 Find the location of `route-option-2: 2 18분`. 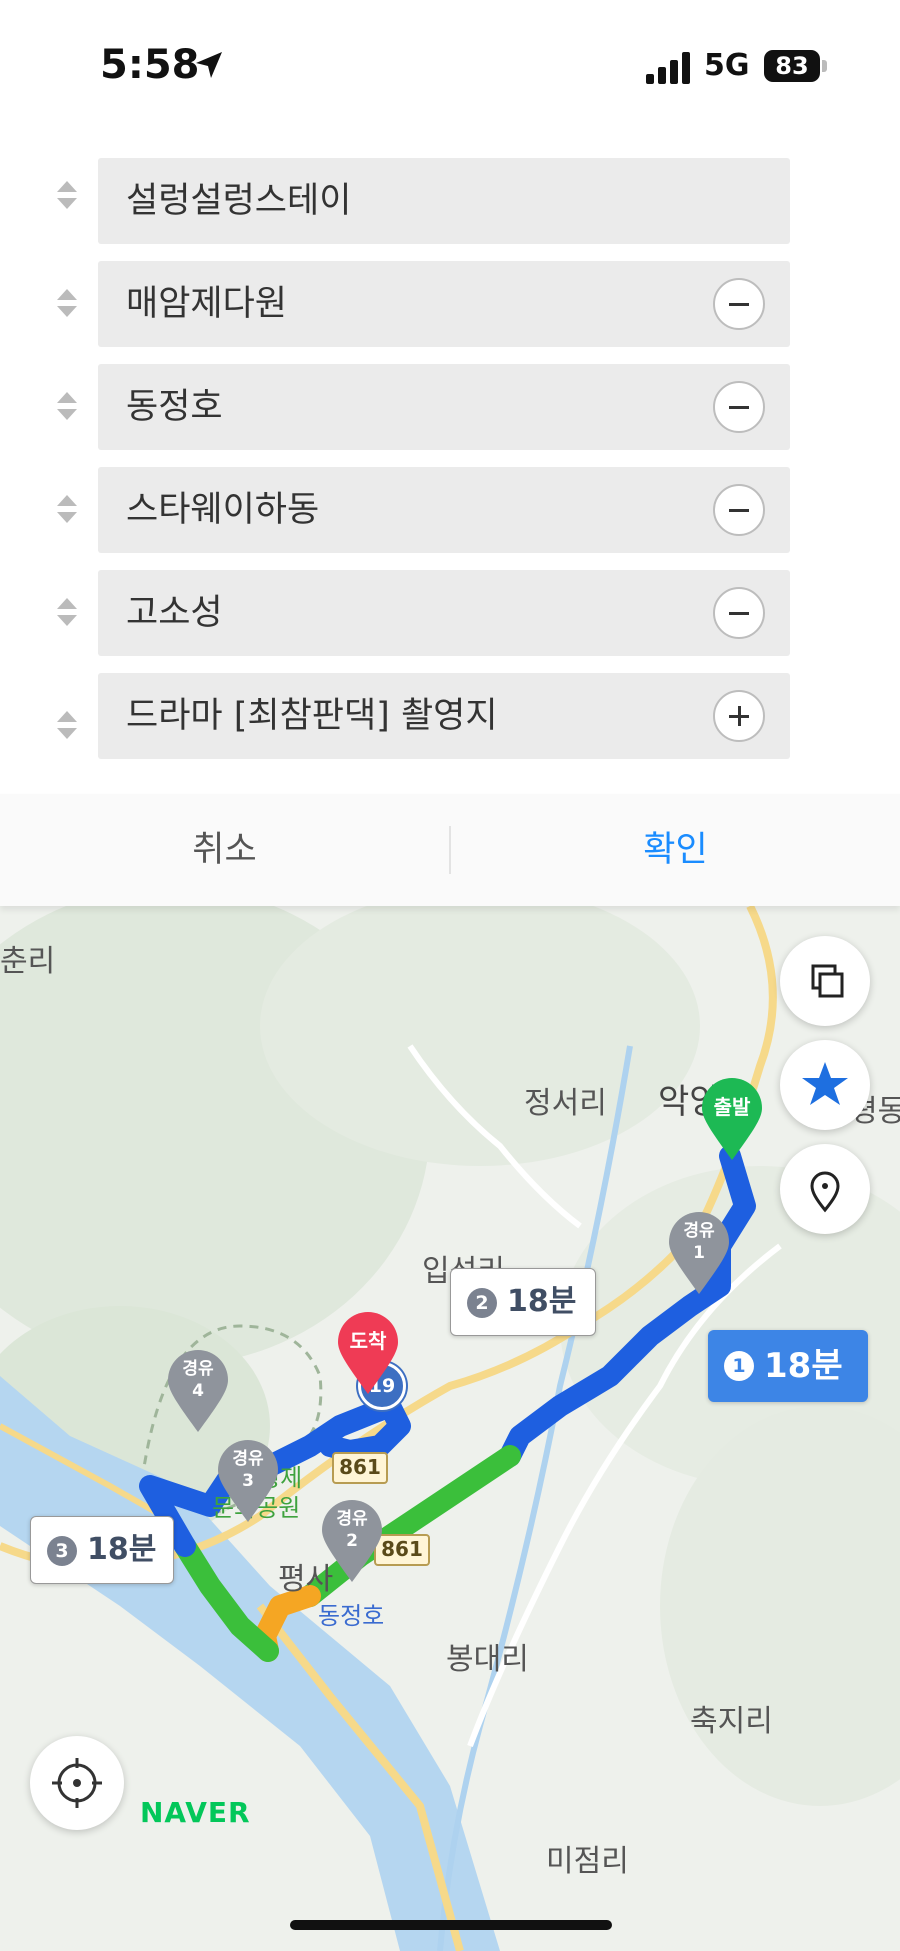

route-option-2: 2 18분 is located at coordinates (523, 1302).